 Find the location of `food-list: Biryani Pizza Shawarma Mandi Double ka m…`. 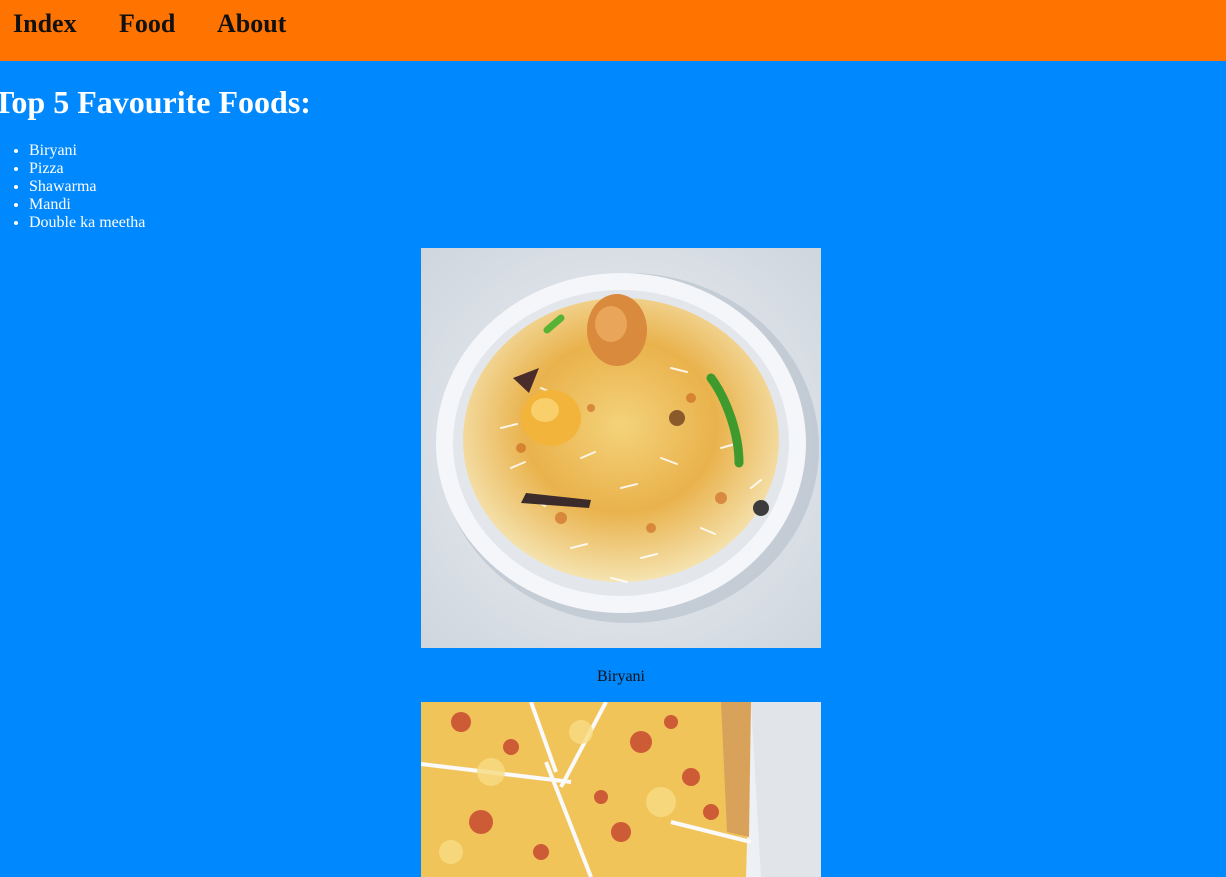

food-list: Biryani Pizza Shawarma Mandi Double ka m… is located at coordinates (72, 187).